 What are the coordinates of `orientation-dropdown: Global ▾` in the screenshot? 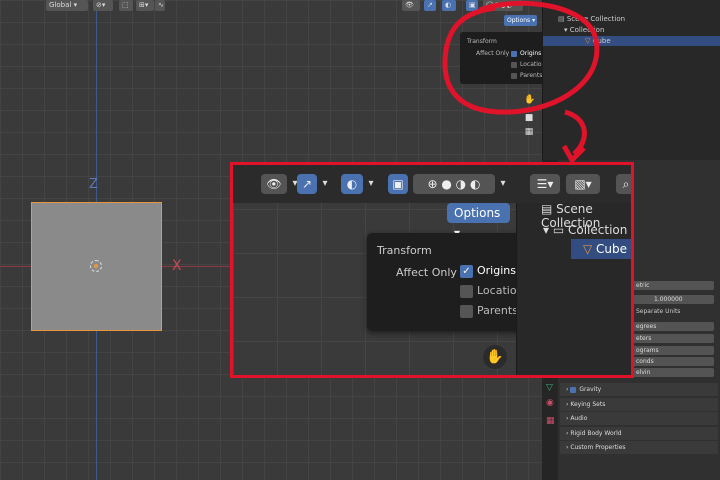 It's located at (67, 5).